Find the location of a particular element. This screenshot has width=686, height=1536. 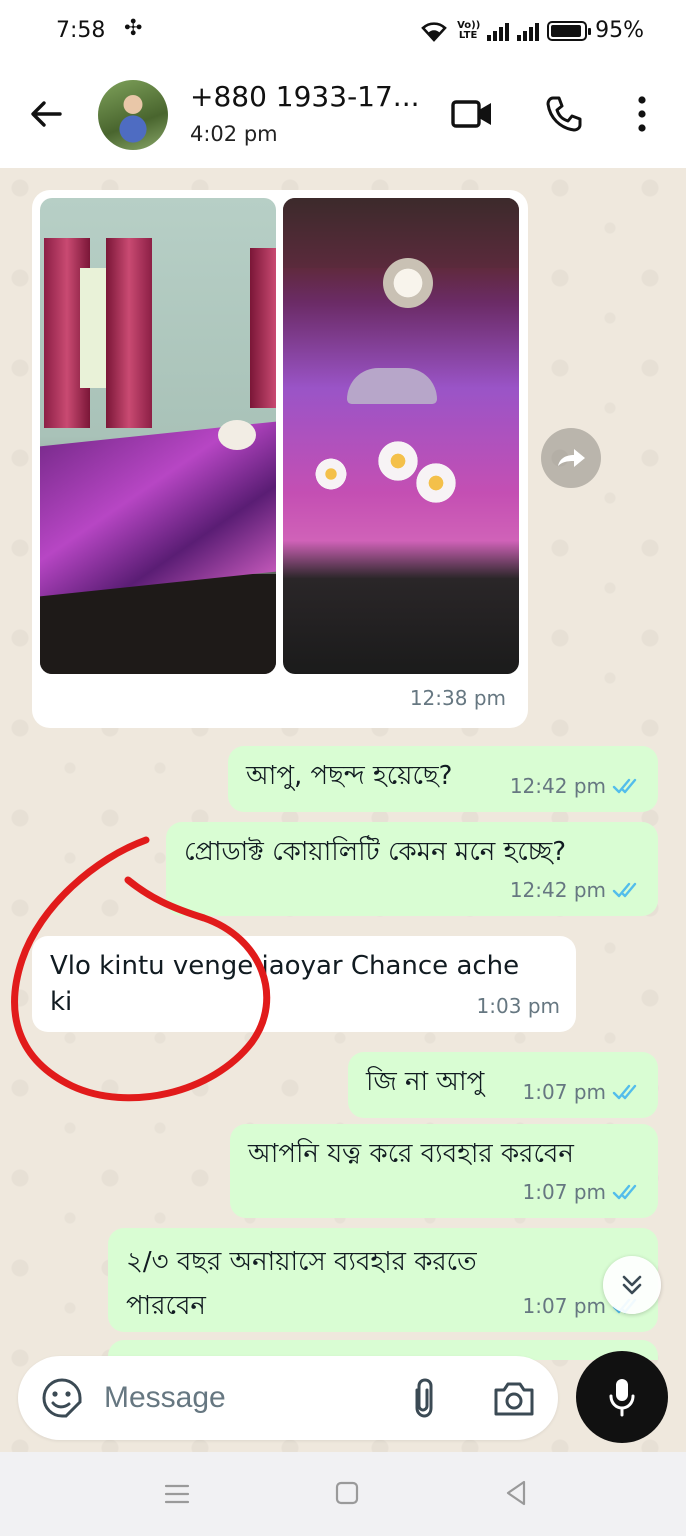

battery-percent: 95% is located at coordinates (619, 30).